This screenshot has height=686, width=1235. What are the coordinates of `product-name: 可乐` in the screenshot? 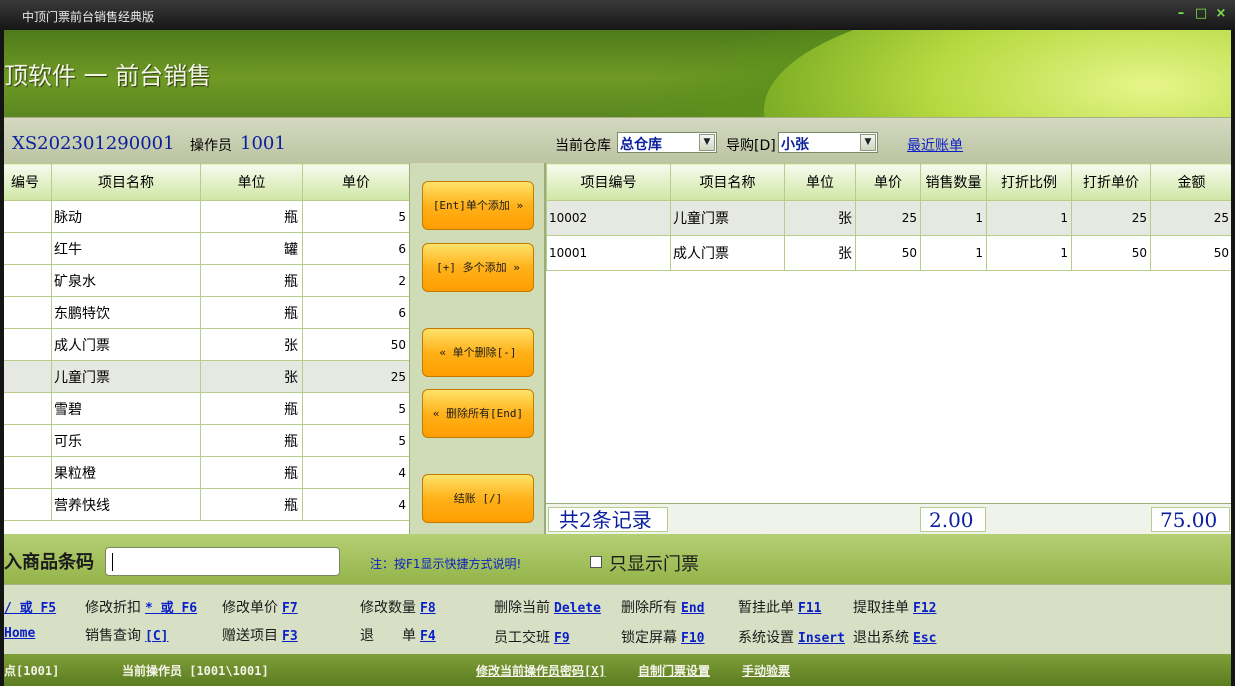 It's located at (126, 440).